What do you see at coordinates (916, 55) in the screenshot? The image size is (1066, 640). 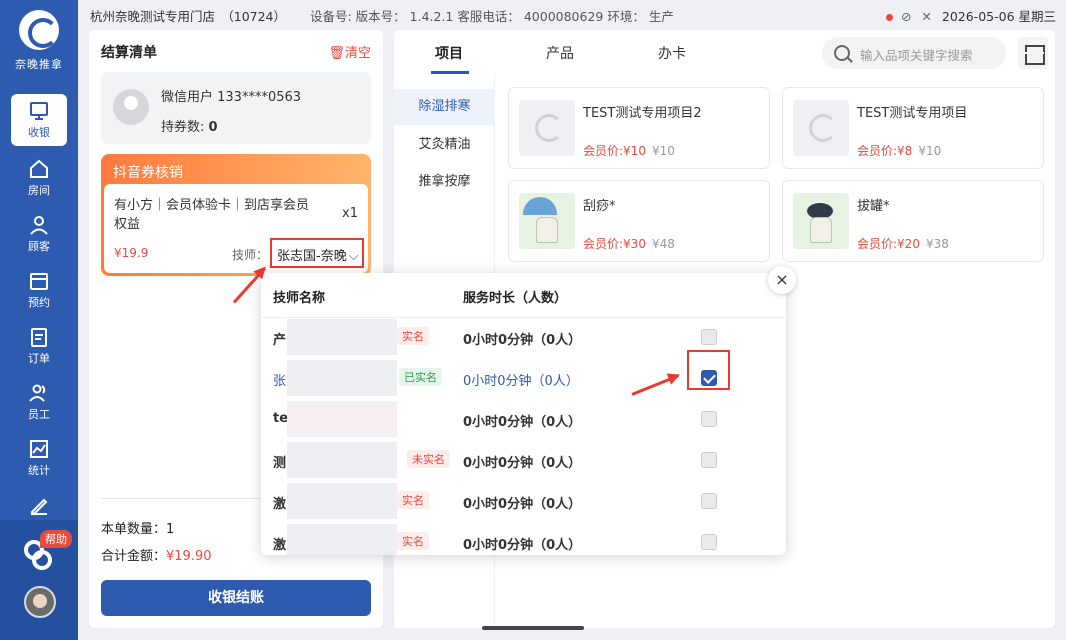 I see `search-placeholder: 输入品项关键字搜索` at bounding box center [916, 55].